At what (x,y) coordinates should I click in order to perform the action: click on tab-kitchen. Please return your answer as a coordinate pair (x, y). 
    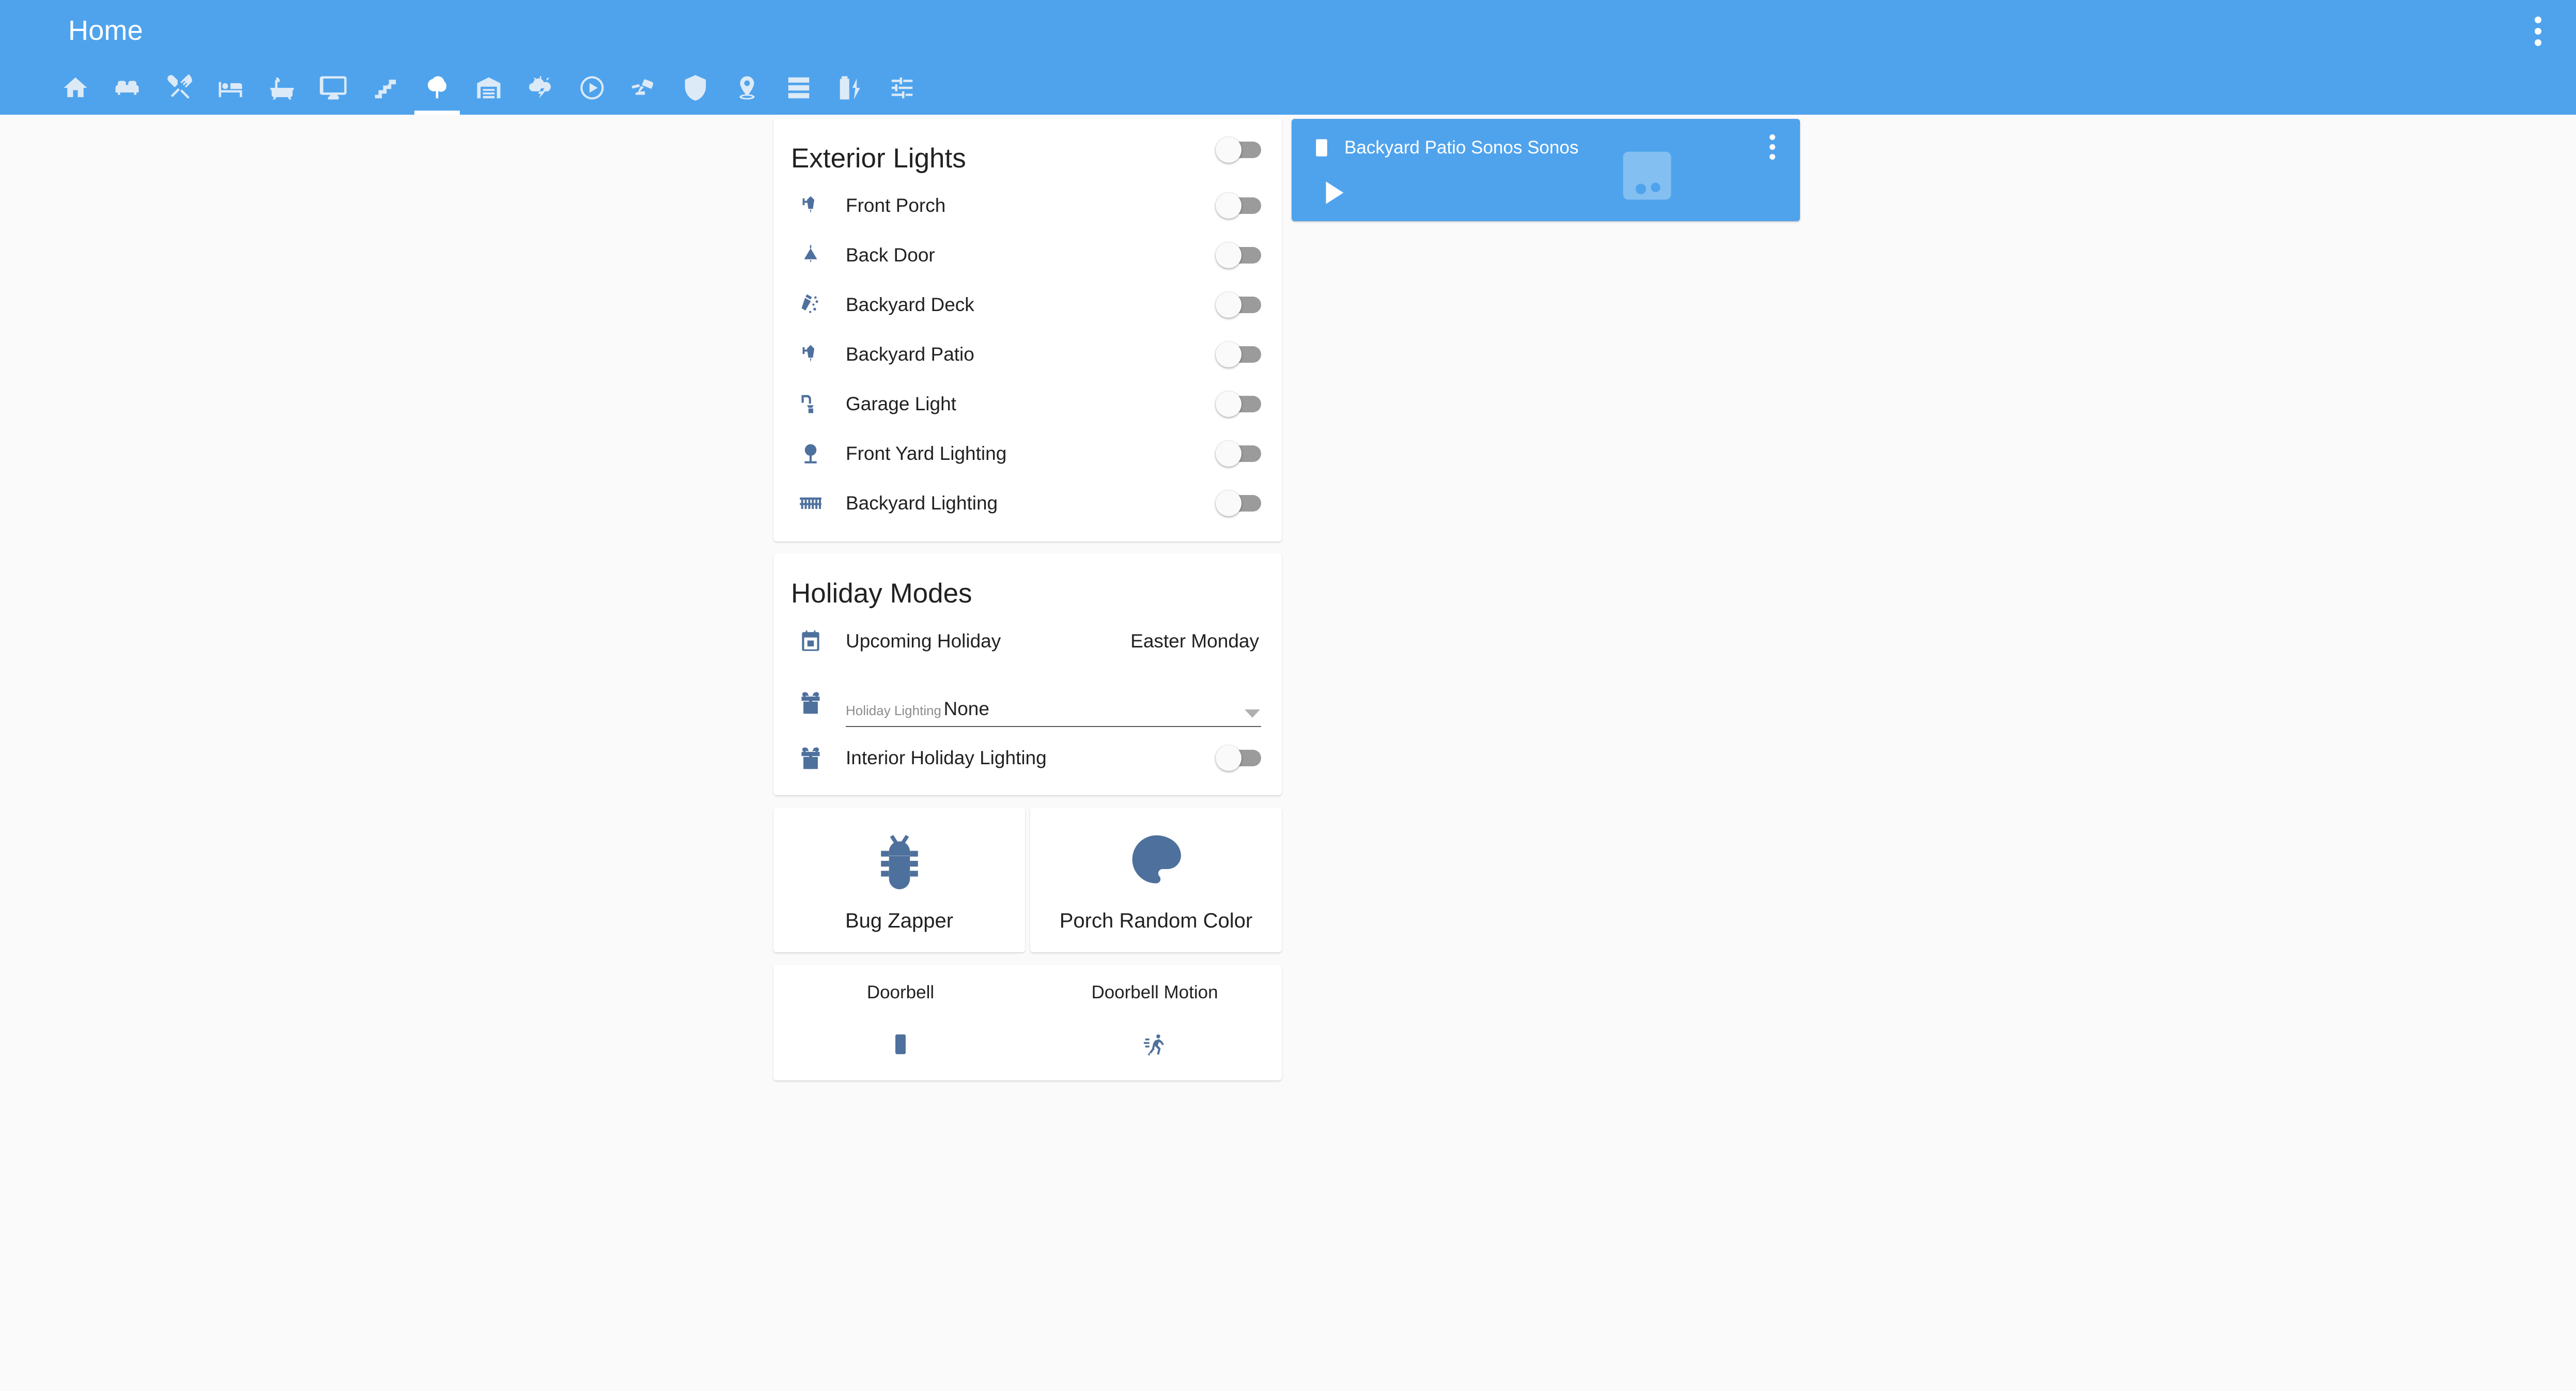
    Looking at the image, I should click on (179, 88).